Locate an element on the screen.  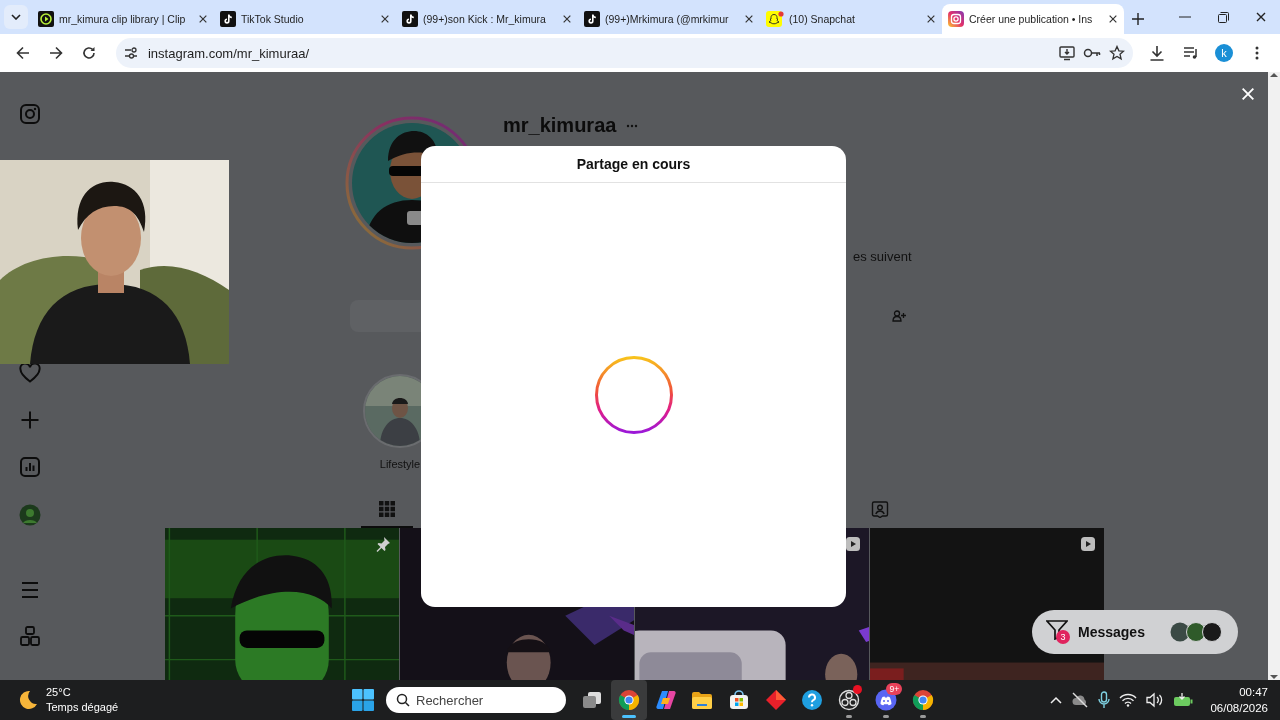
wifi-icon is located at coordinates (1128, 700).